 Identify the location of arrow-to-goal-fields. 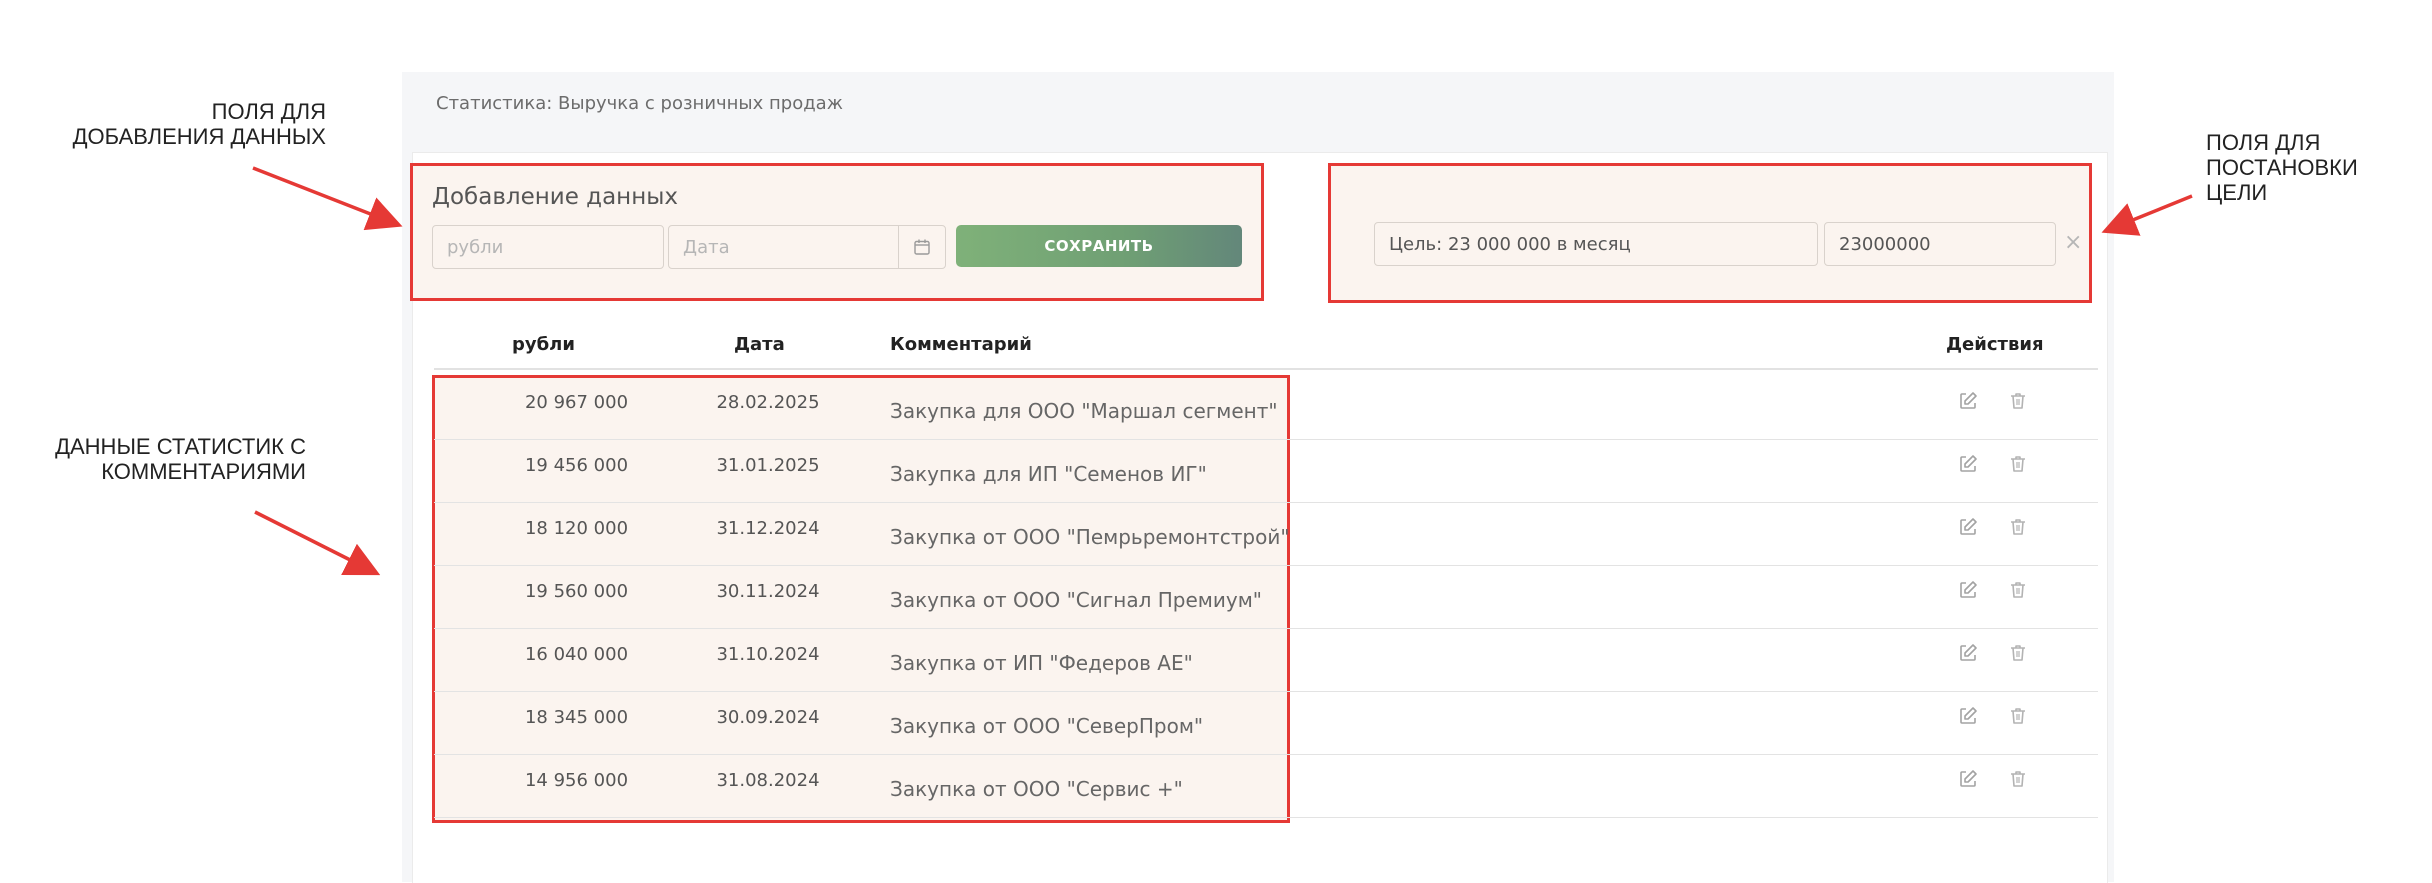
(2147, 215).